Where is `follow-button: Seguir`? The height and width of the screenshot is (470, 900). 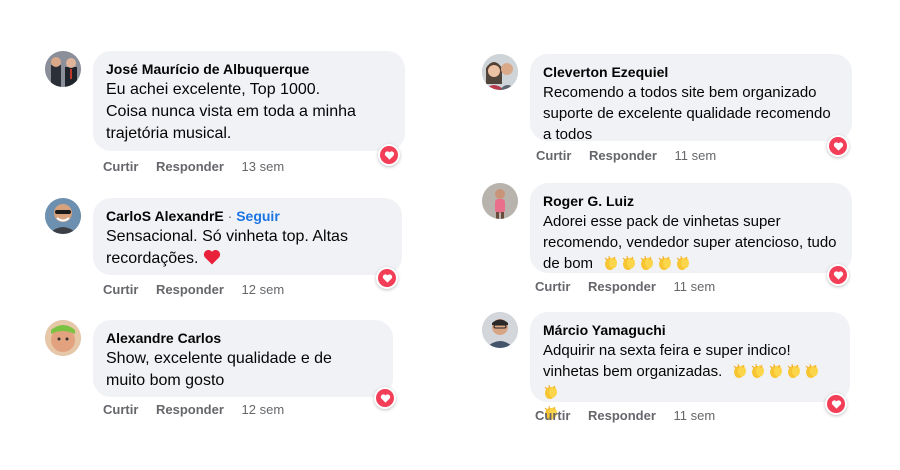
follow-button: Seguir is located at coordinates (258, 216).